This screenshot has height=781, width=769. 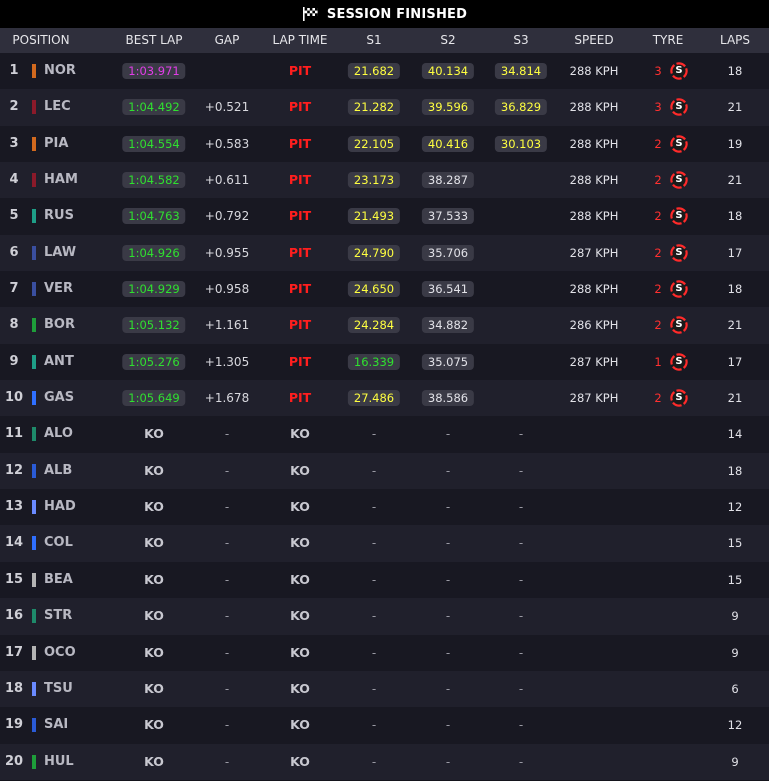 What do you see at coordinates (154, 325) in the screenshot?
I see `best-lap: 1:05.132` at bounding box center [154, 325].